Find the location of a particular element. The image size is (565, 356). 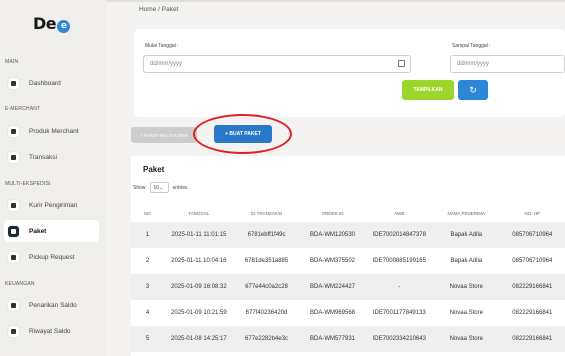

cell-id-transaksi: 6781de351a885 is located at coordinates (266, 261).